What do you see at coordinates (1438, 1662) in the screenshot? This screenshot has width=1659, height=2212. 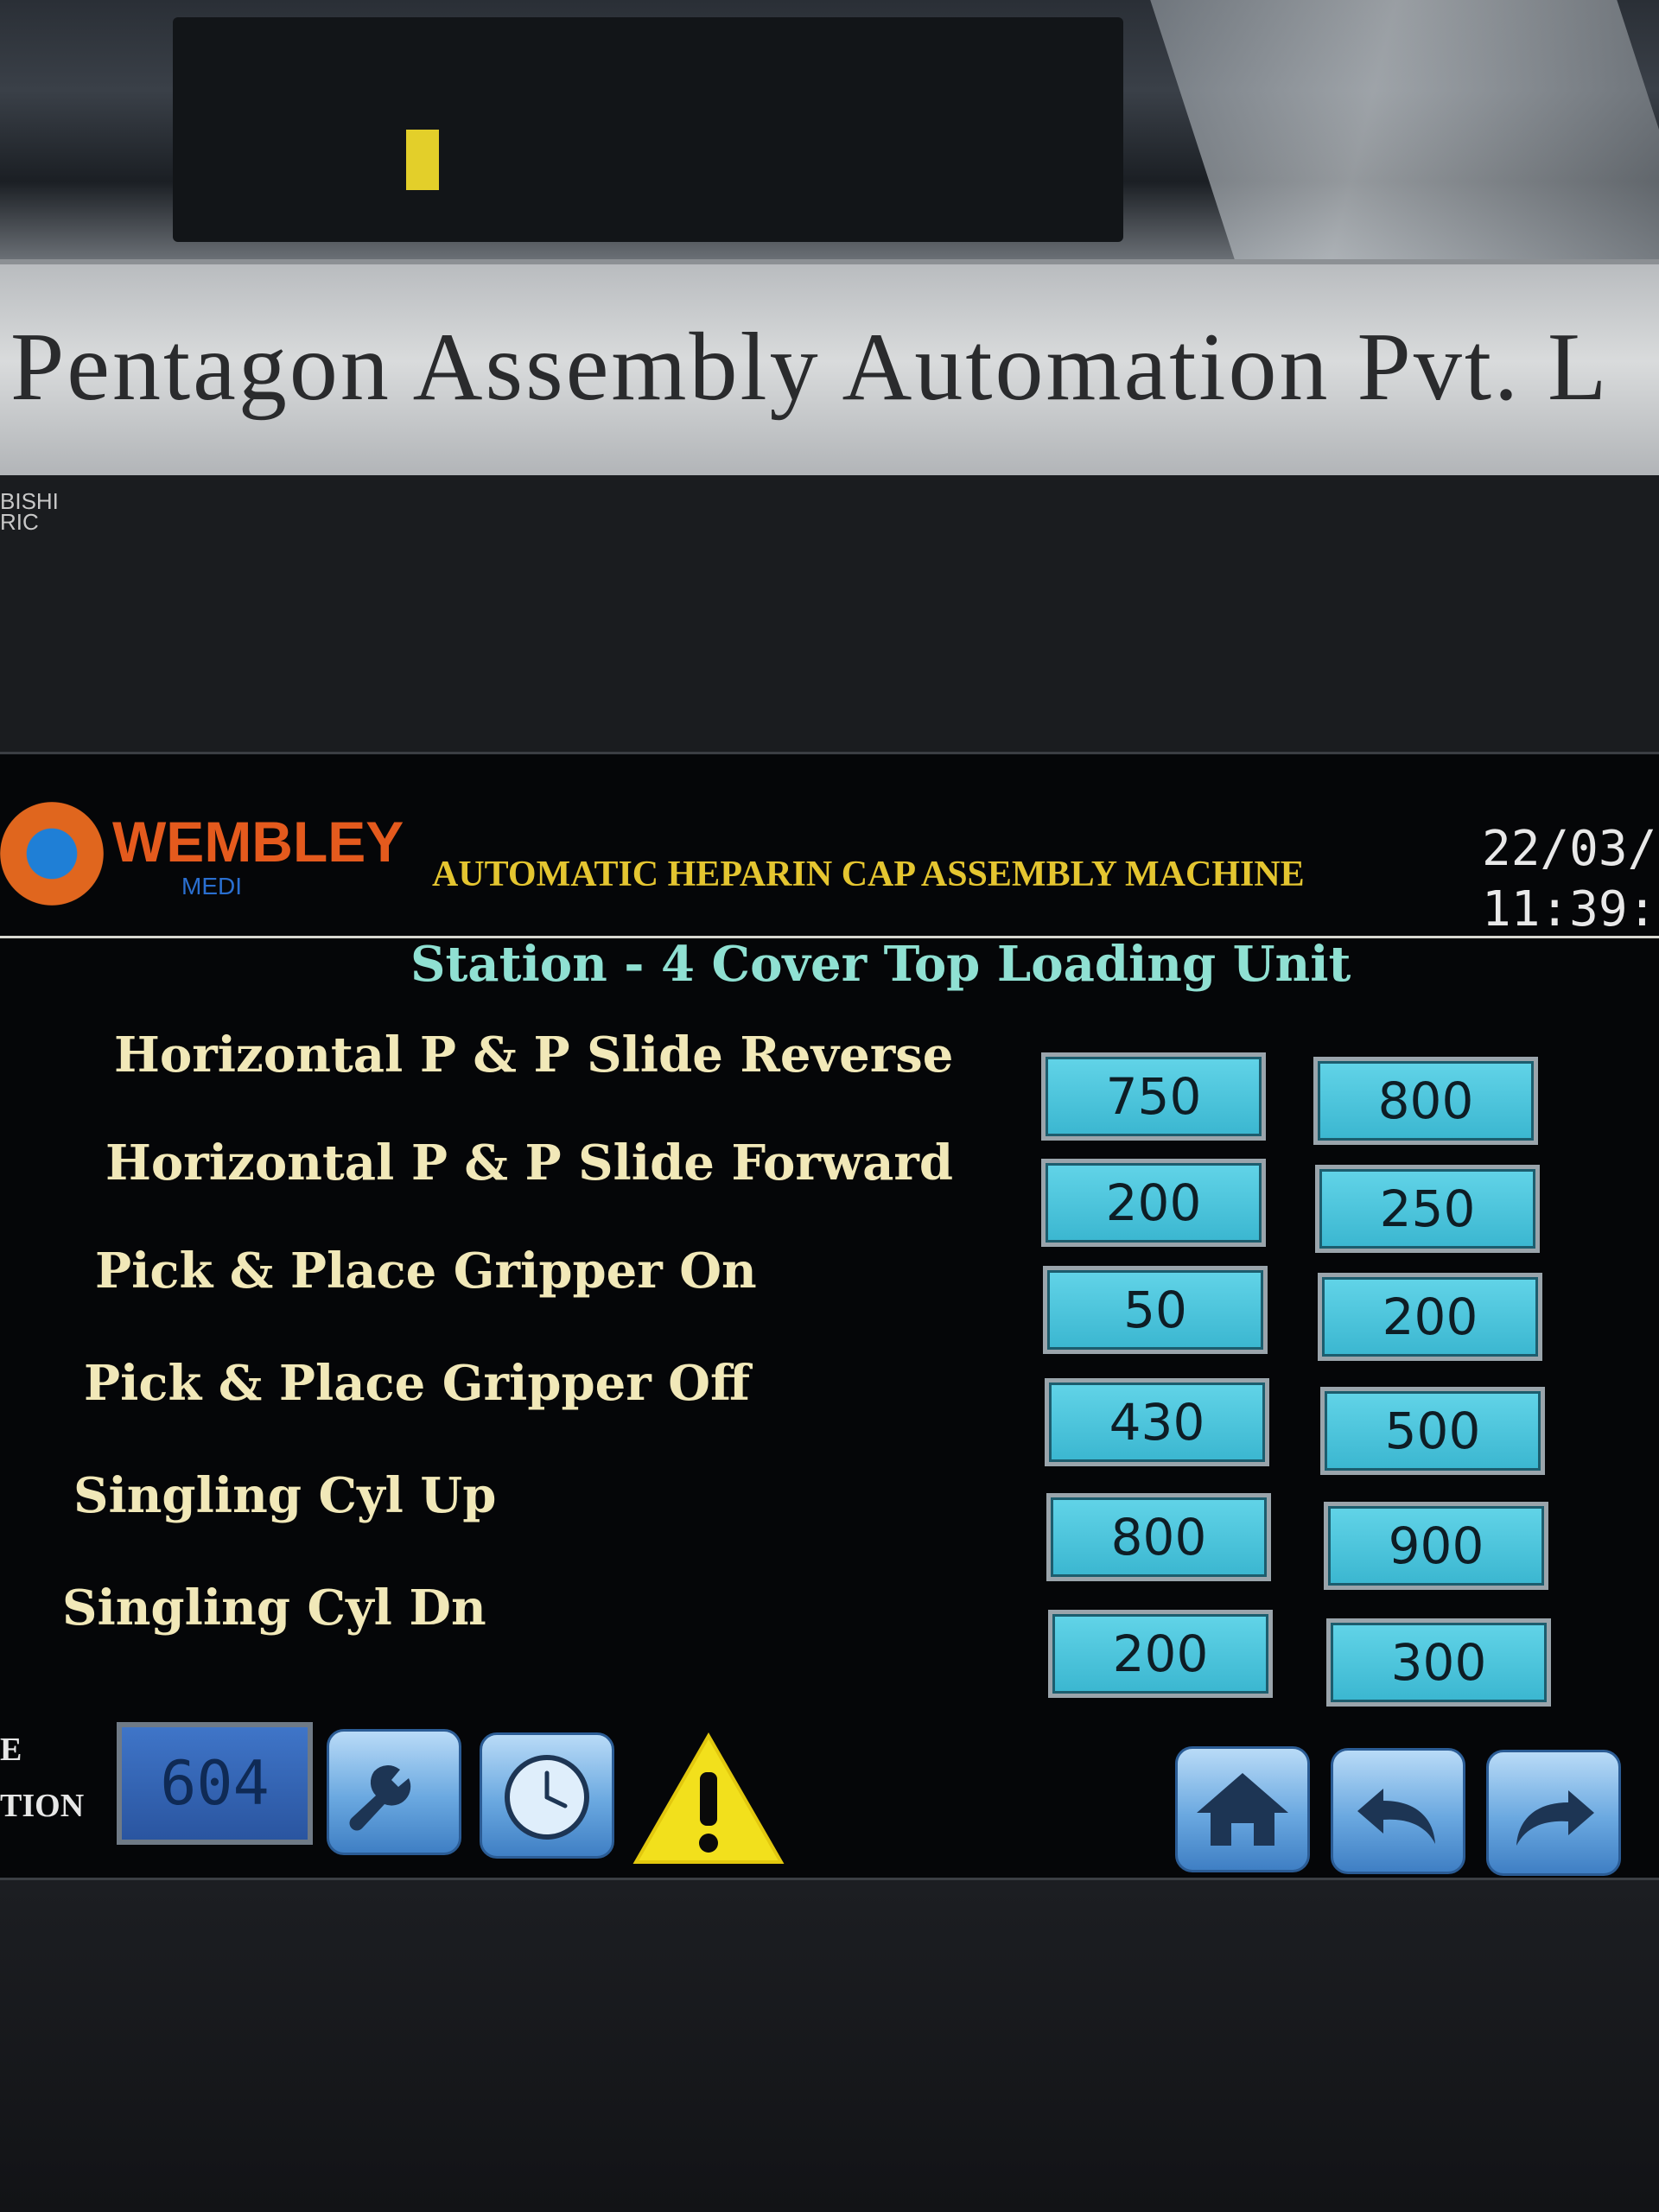 I see `singling-dn-value-b: 300` at bounding box center [1438, 1662].